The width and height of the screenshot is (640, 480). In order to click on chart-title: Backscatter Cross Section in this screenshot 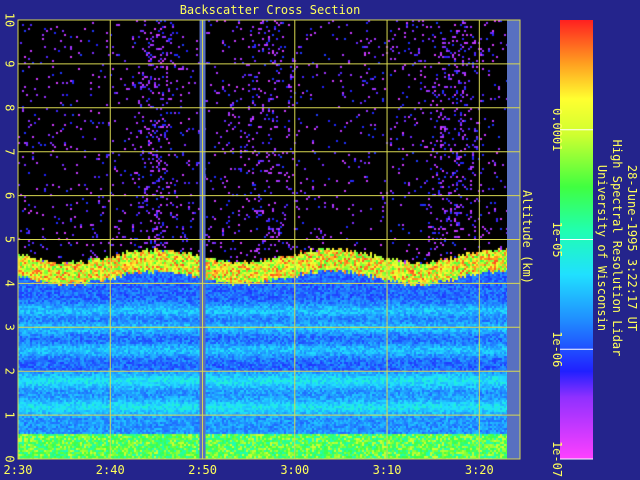, I will do `click(270, 10)`.